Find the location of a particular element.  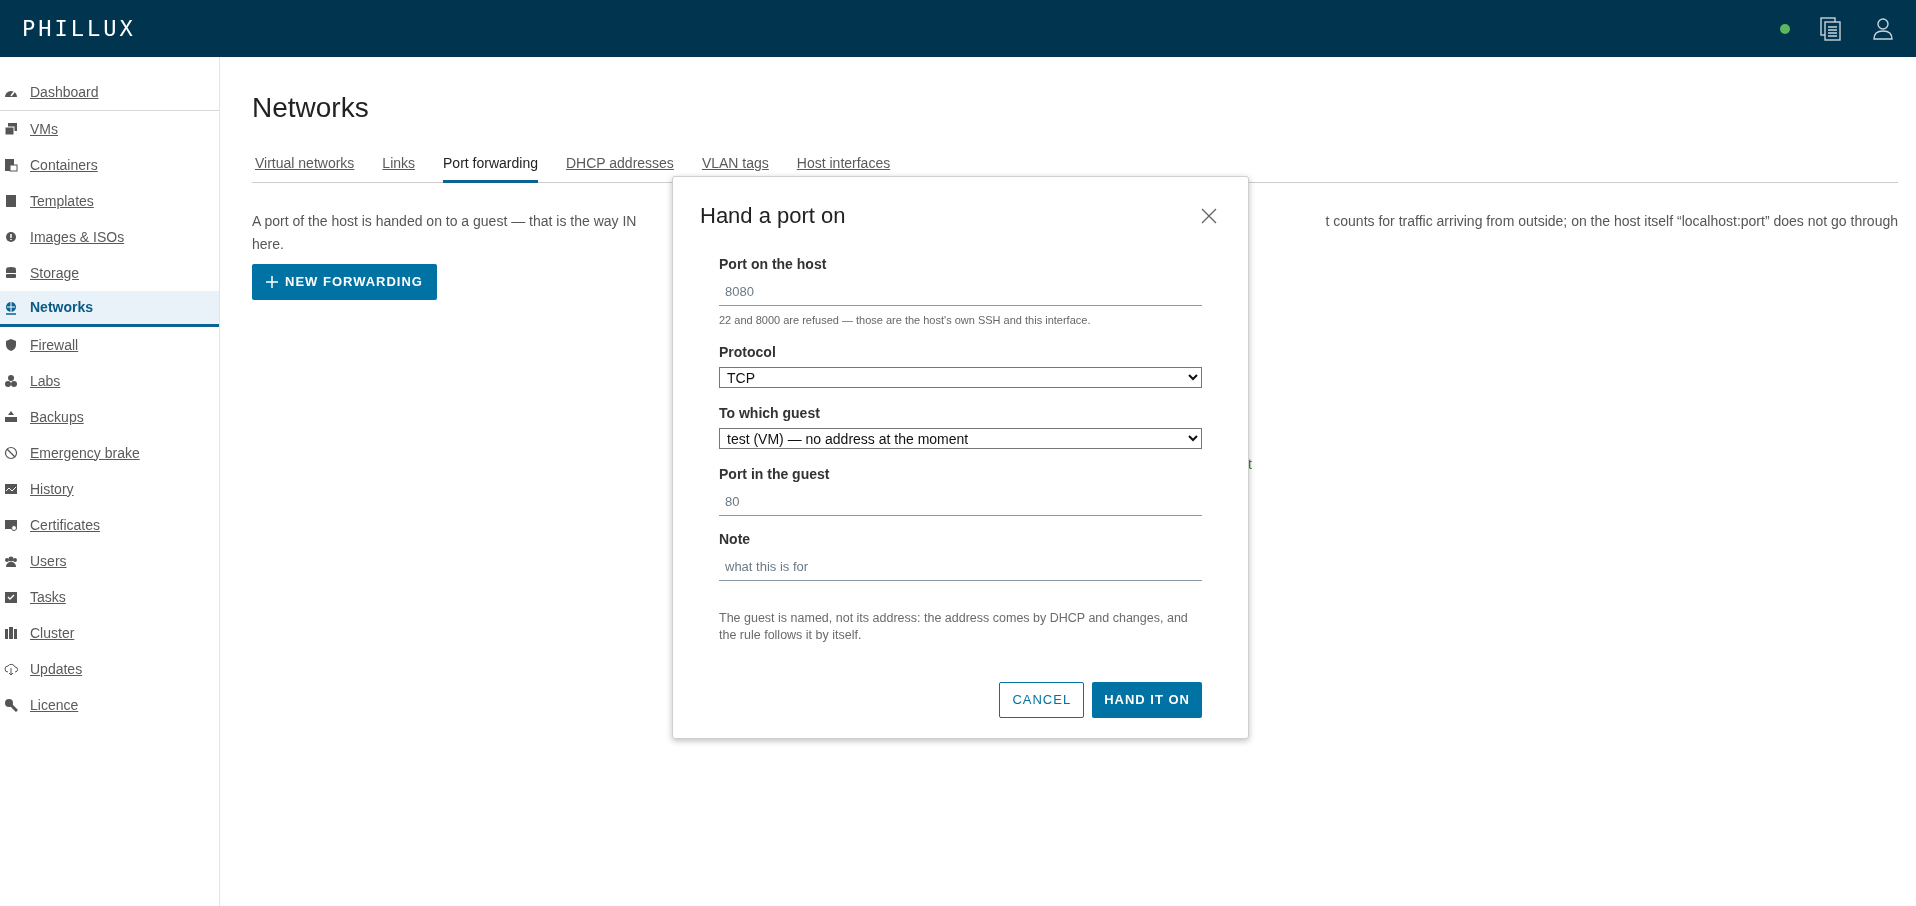

field-label: Port on the host is located at coordinates (773, 264).